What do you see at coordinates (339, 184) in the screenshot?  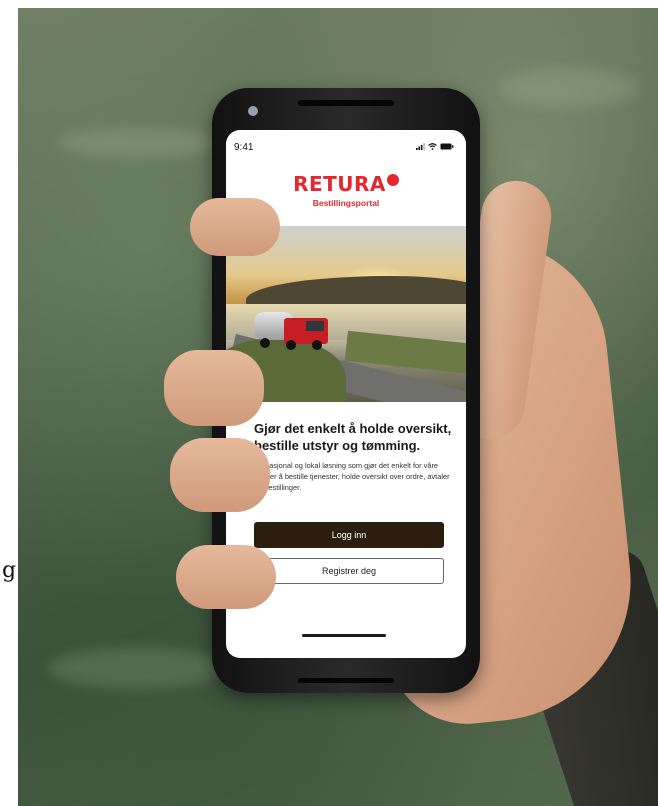 I see `logo-wordmark: RETURA` at bounding box center [339, 184].